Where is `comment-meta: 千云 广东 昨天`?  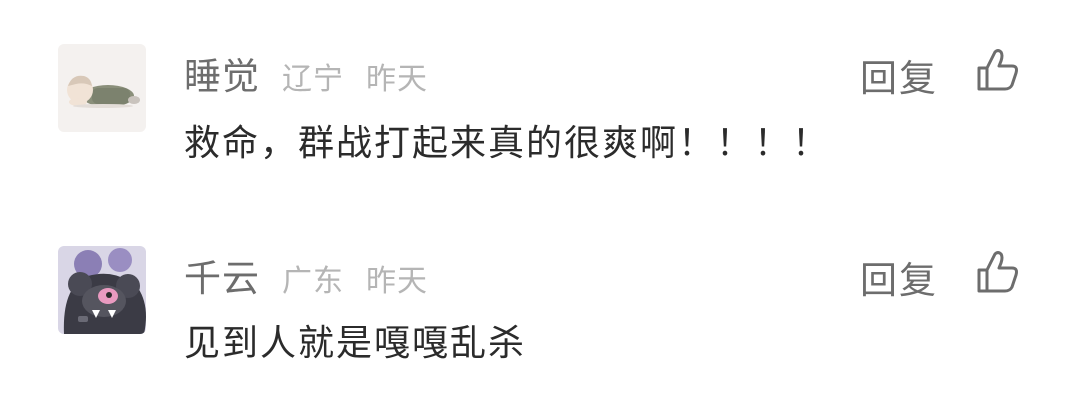 comment-meta: 千云 广东 昨天 is located at coordinates (306, 278).